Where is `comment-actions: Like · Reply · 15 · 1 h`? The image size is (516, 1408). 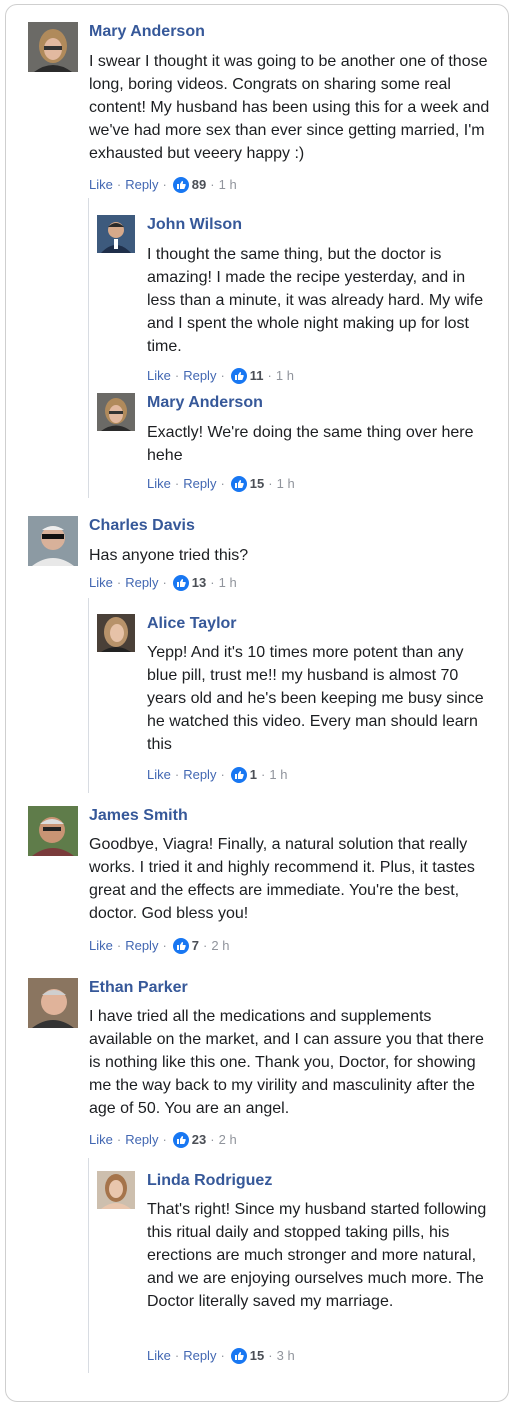
comment-actions: Like · Reply · 15 · 1 h is located at coordinates (221, 484).